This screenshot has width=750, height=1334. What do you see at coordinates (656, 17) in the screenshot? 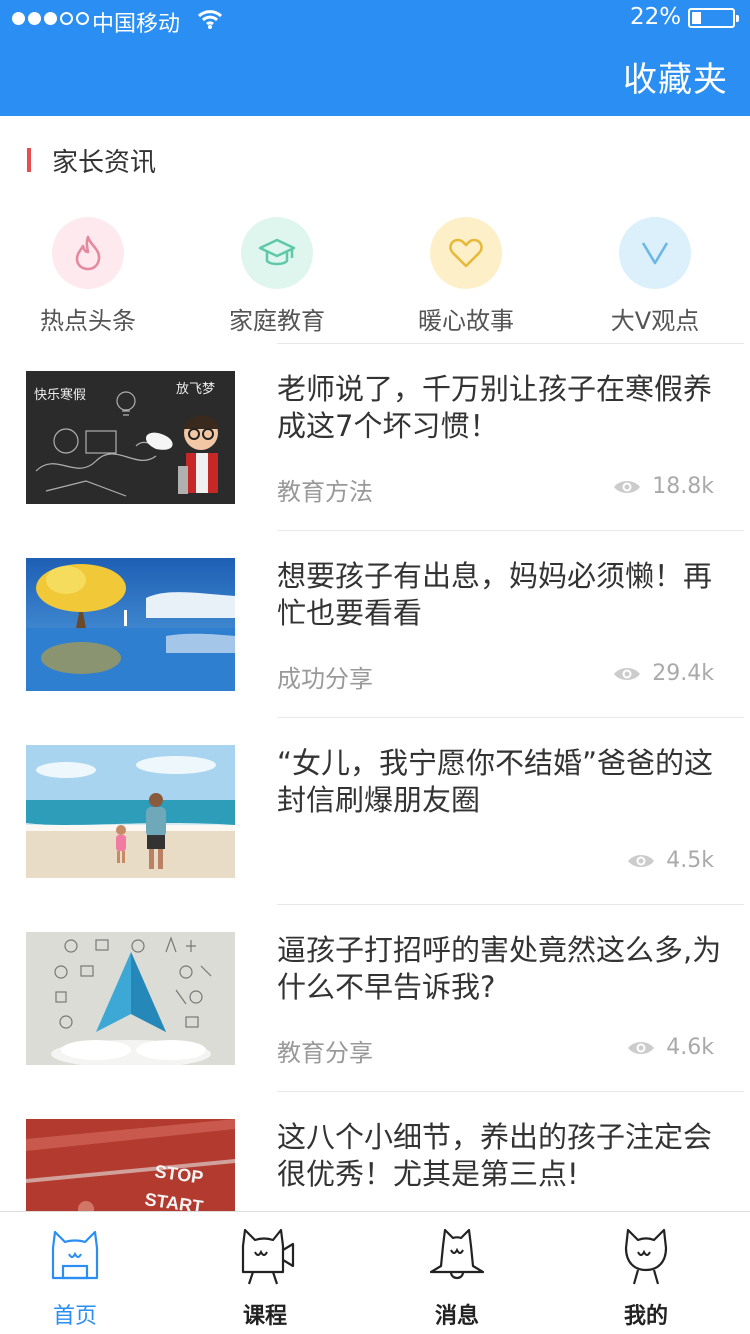
I see `battery-percentage: 22%` at bounding box center [656, 17].